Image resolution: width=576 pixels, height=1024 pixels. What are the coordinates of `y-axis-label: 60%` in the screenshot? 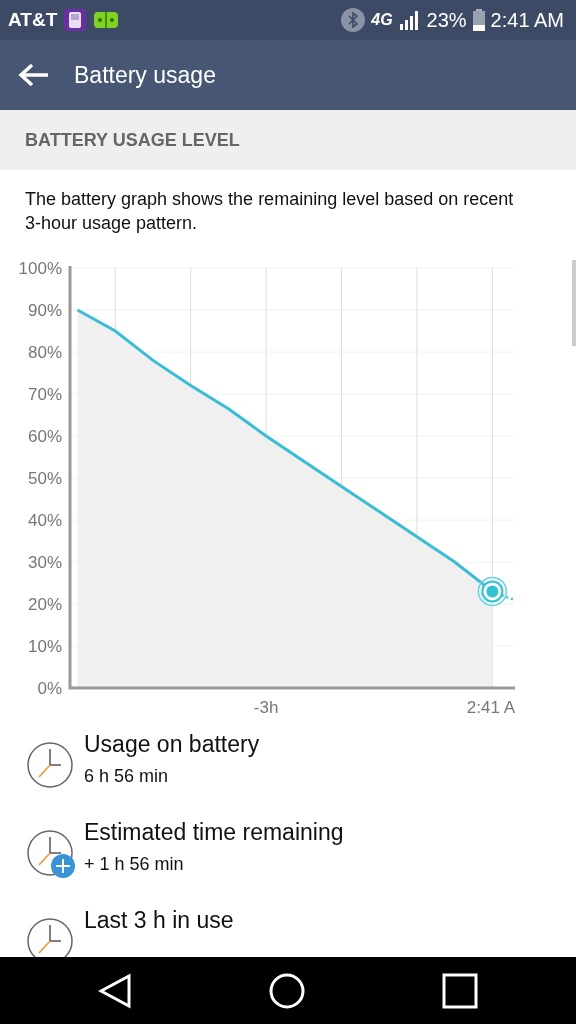 It's located at (44, 436).